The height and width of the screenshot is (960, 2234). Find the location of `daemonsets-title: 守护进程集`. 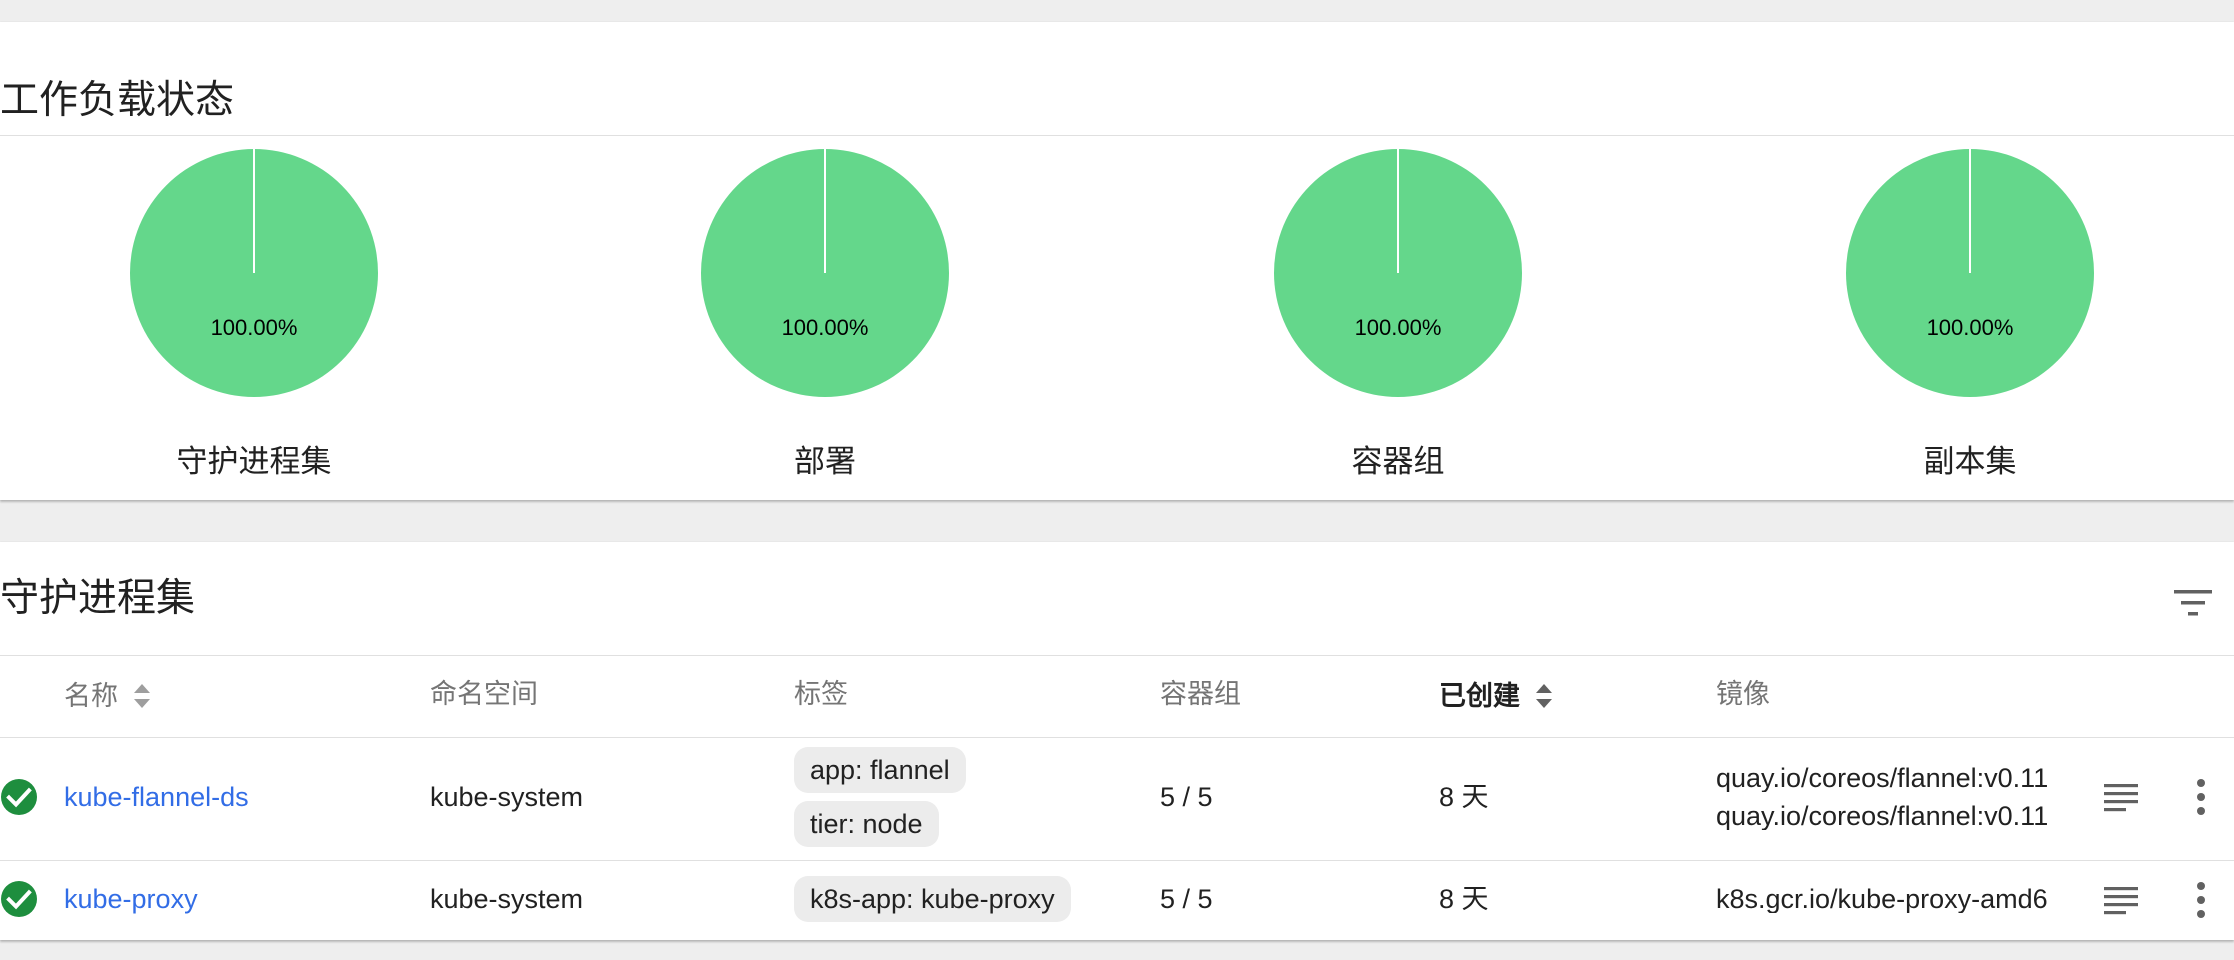

daemonsets-title: 守护进程集 is located at coordinates (98, 598).